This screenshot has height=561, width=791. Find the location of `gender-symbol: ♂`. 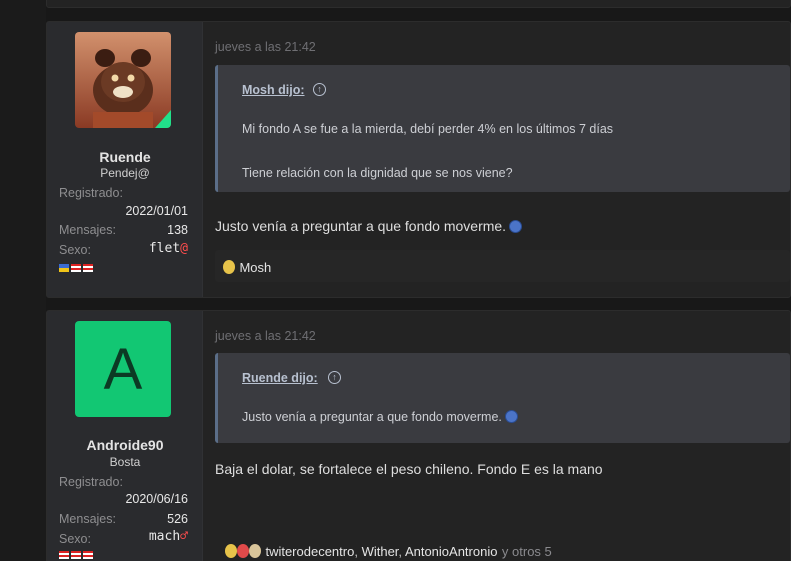

gender-symbol: ♂ is located at coordinates (184, 536).